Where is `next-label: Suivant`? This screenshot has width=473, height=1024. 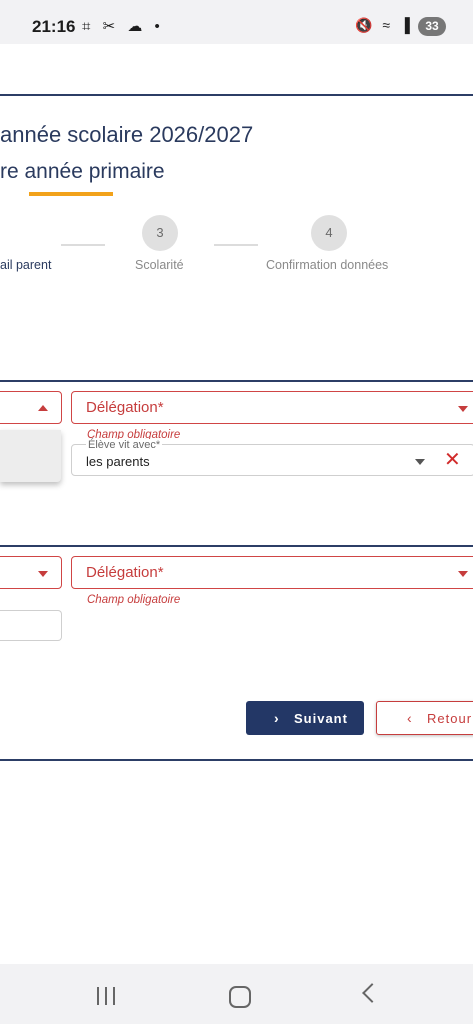
next-label: Suivant is located at coordinates (321, 718).